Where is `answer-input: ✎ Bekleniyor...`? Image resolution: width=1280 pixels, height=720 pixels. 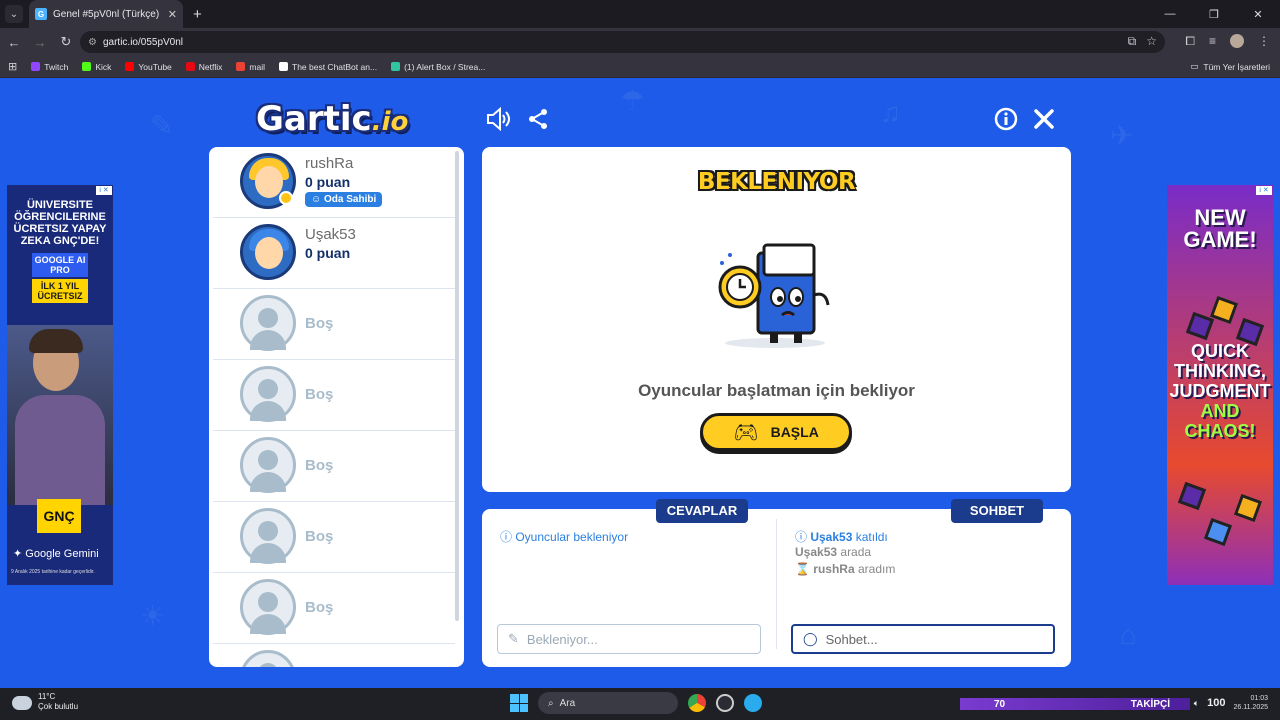 answer-input: ✎ Bekleniyor... is located at coordinates (629, 639).